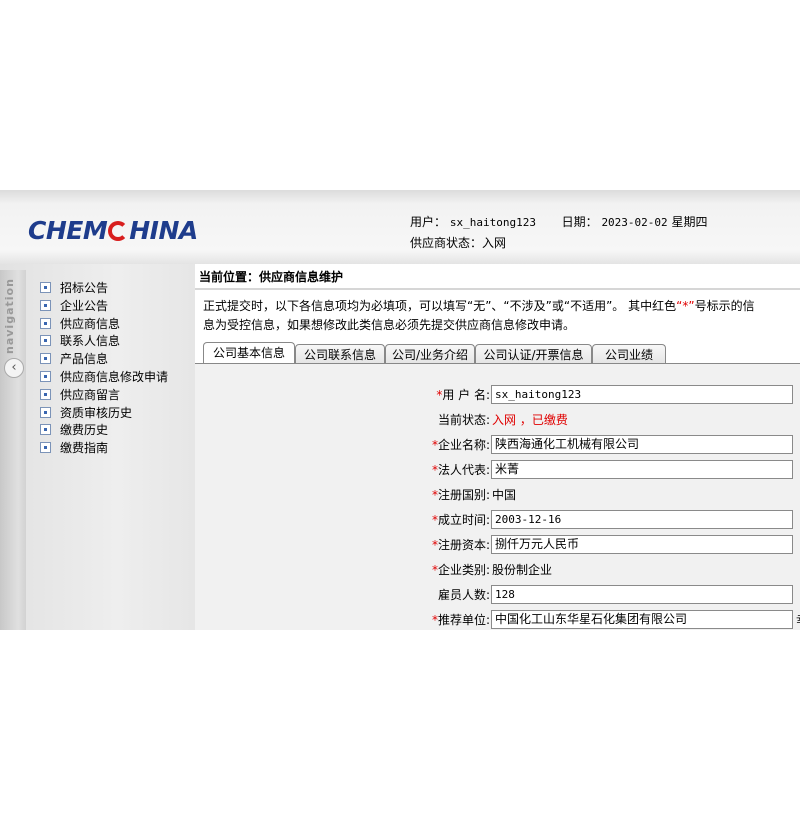 This screenshot has width=800, height=820. I want to click on username-label: 用 户 名:, so click(466, 395).